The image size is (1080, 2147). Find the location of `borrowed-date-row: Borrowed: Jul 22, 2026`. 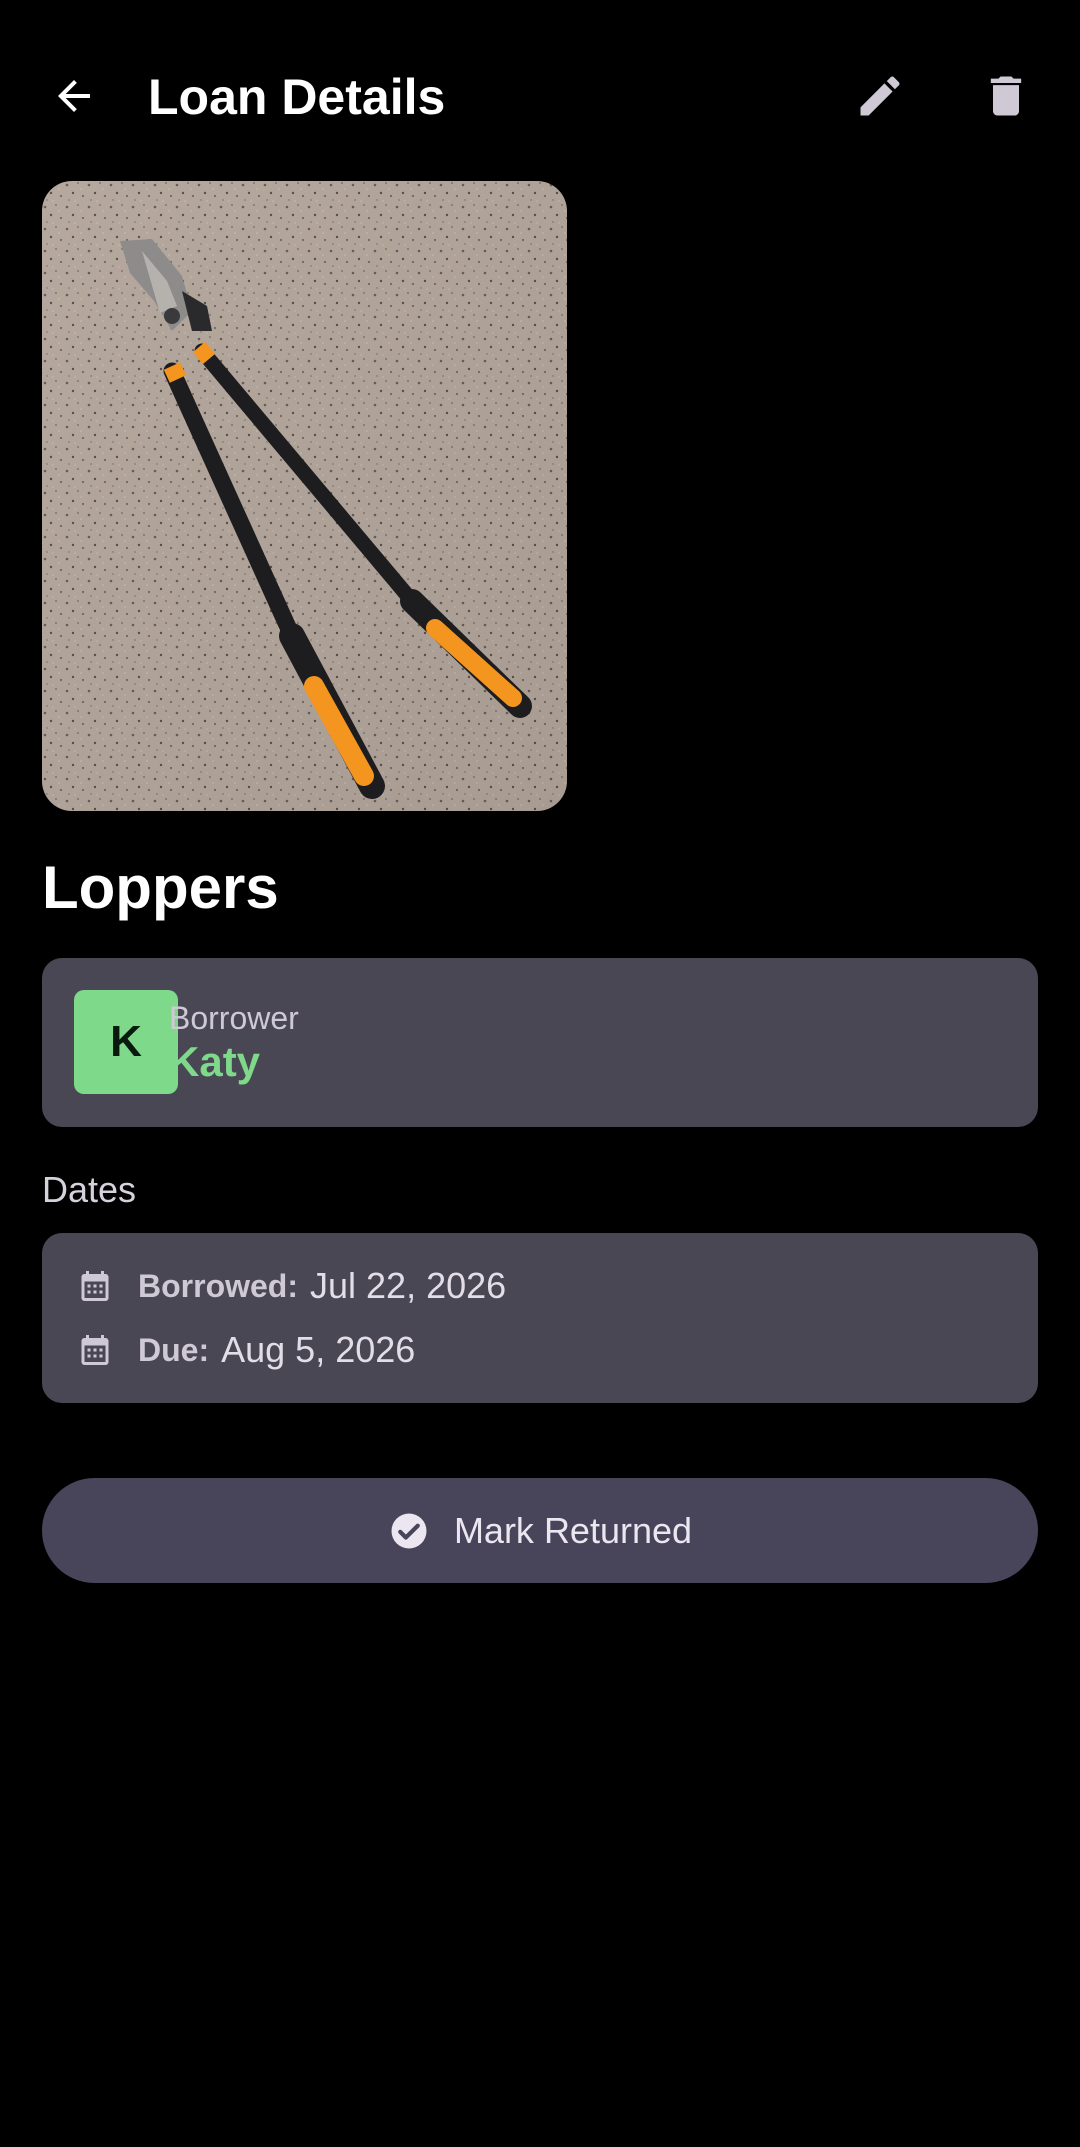

borrowed-date-row: Borrowed: Jul 22, 2026 is located at coordinates (291, 1286).